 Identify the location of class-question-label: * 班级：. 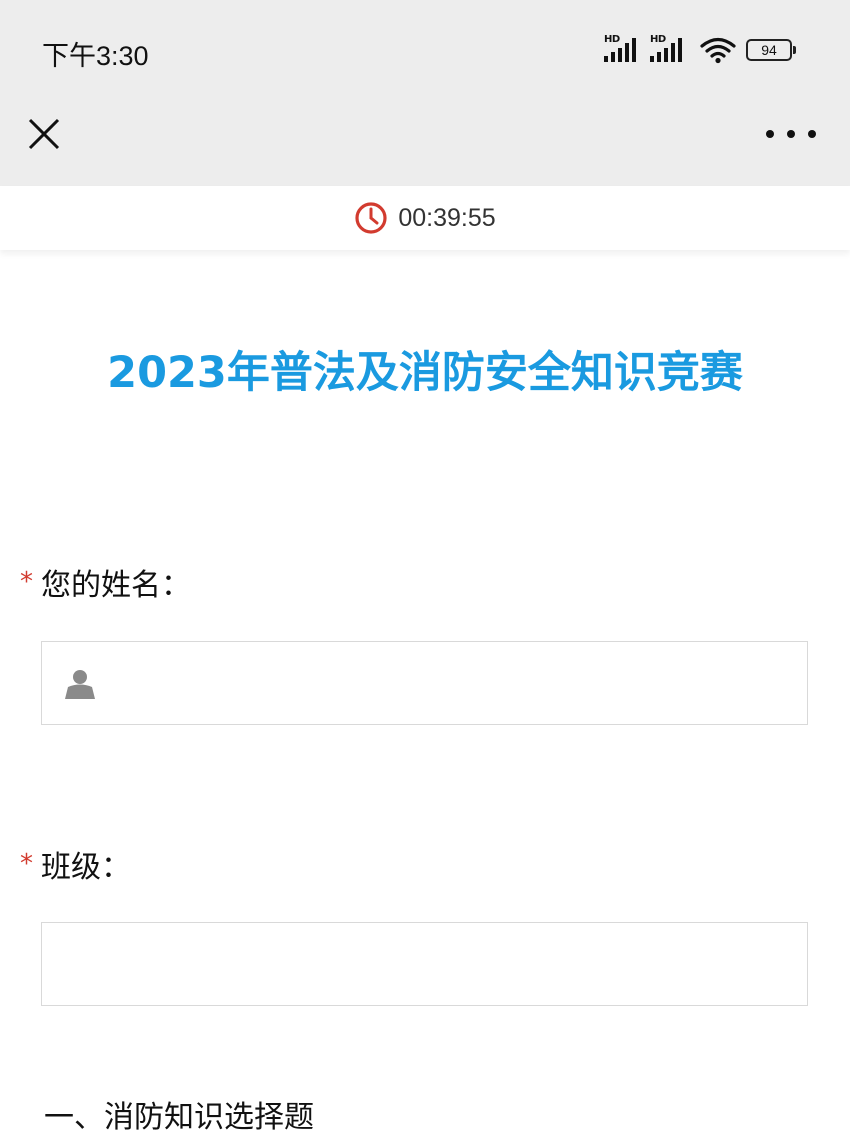
(75, 864).